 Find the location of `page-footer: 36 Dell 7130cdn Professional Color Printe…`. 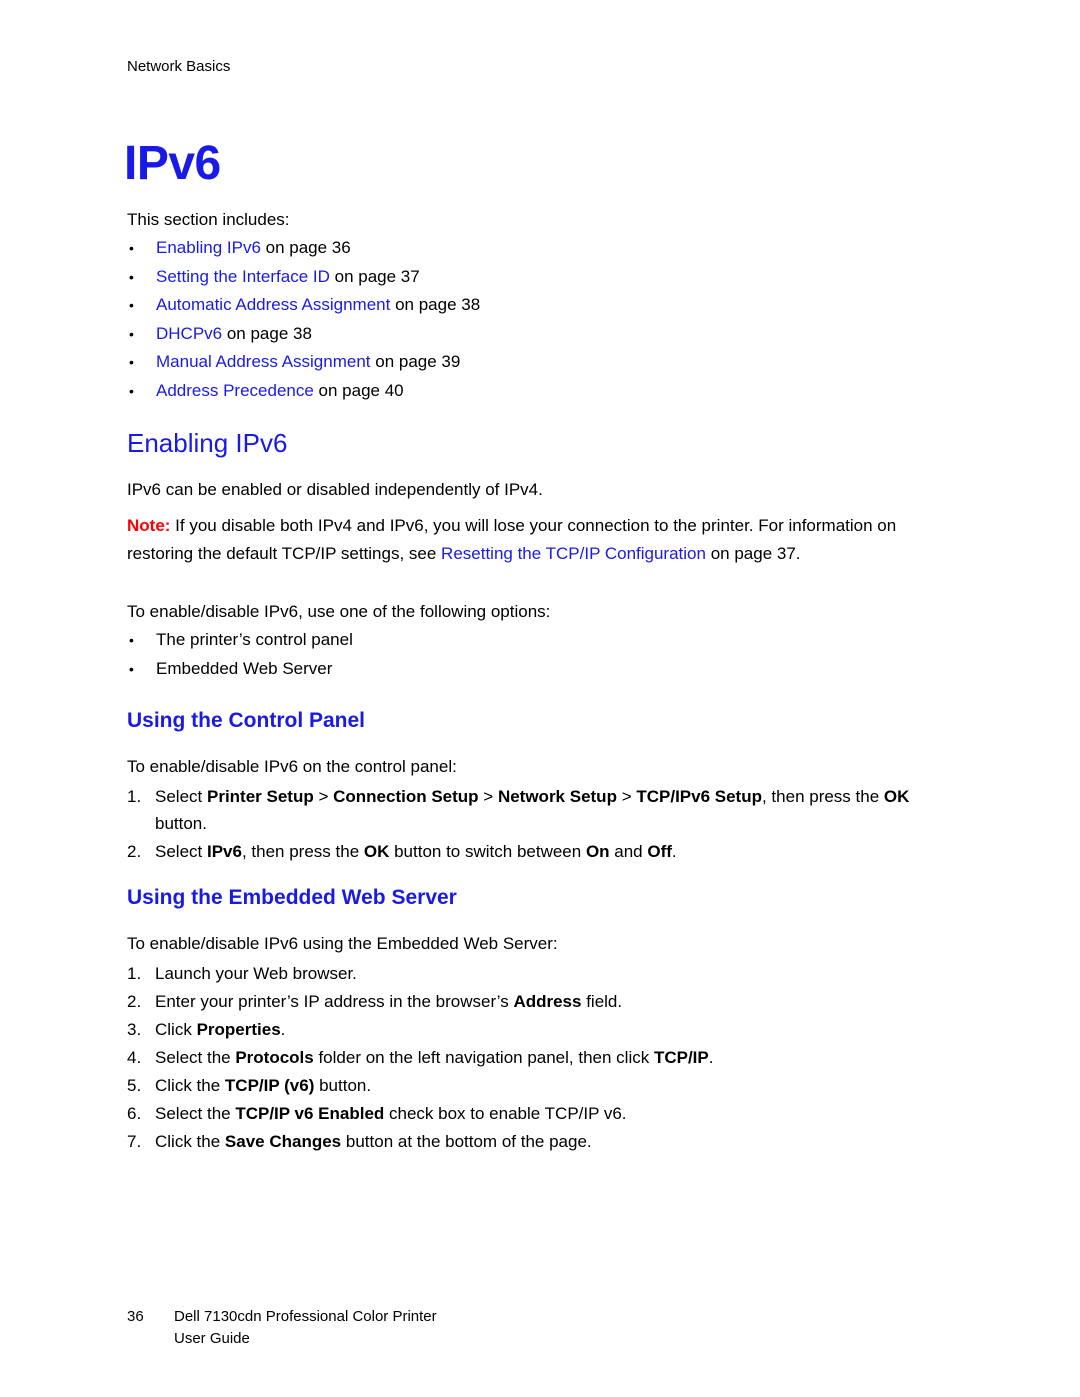

page-footer: 36 Dell 7130cdn Professional Color Printe… is located at coordinates (477, 1328).